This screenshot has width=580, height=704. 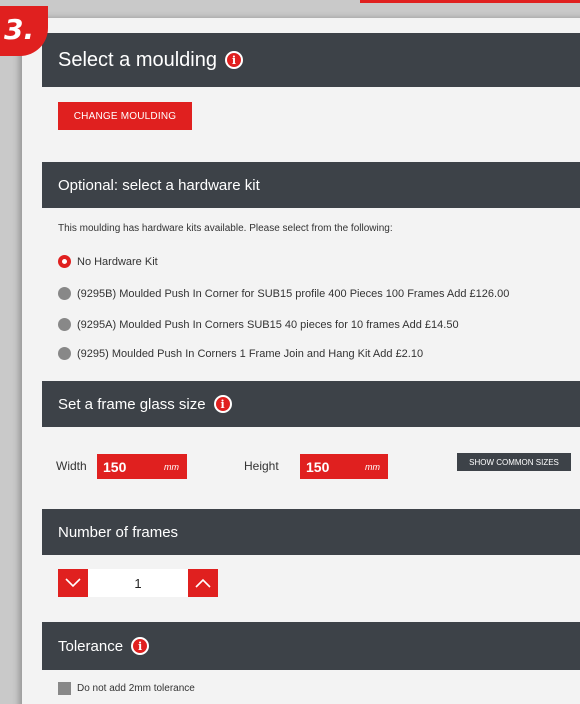 I want to click on frames-body: 1, so click(x=311, y=588).